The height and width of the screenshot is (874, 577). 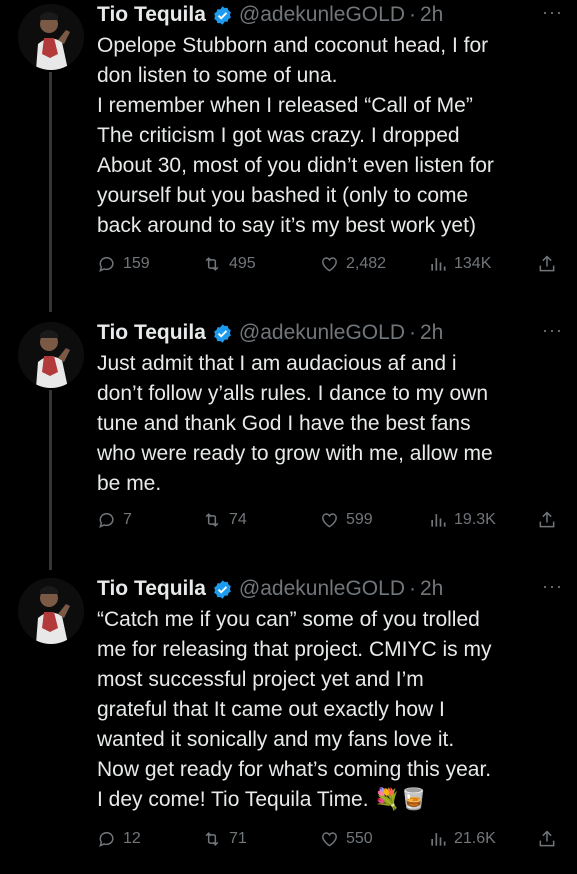 What do you see at coordinates (136, 263) in the screenshot?
I see `reply-count: 159` at bounding box center [136, 263].